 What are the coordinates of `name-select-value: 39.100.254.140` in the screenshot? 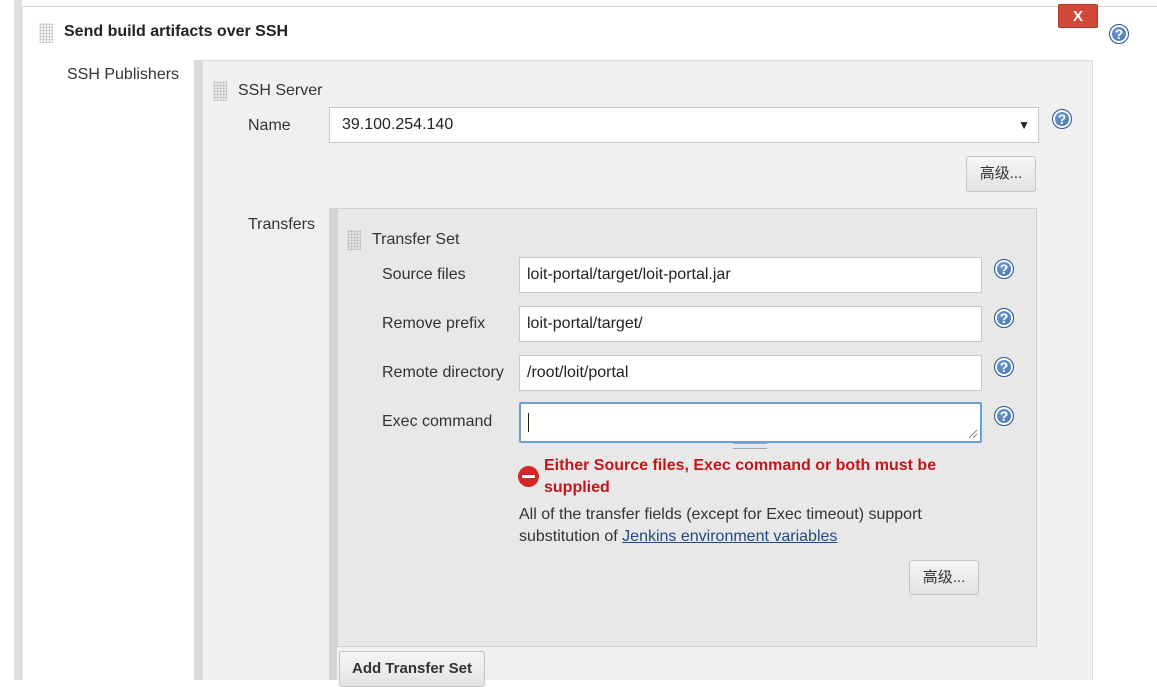 It's located at (398, 124).